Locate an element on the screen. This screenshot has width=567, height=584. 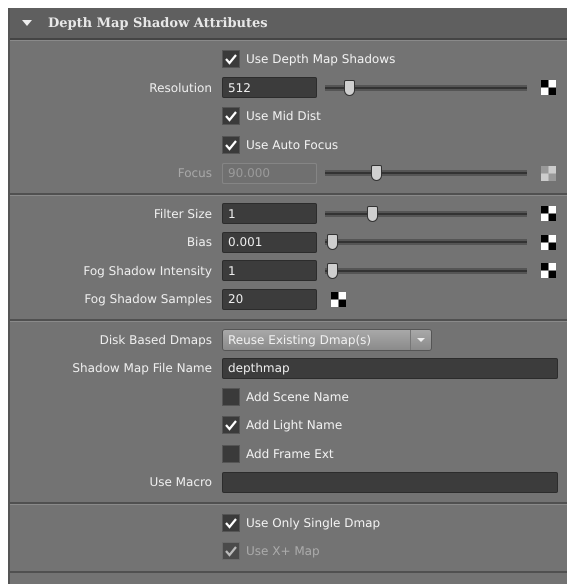
checkbox-label: Use Depth Map Shadows is located at coordinates (321, 59).